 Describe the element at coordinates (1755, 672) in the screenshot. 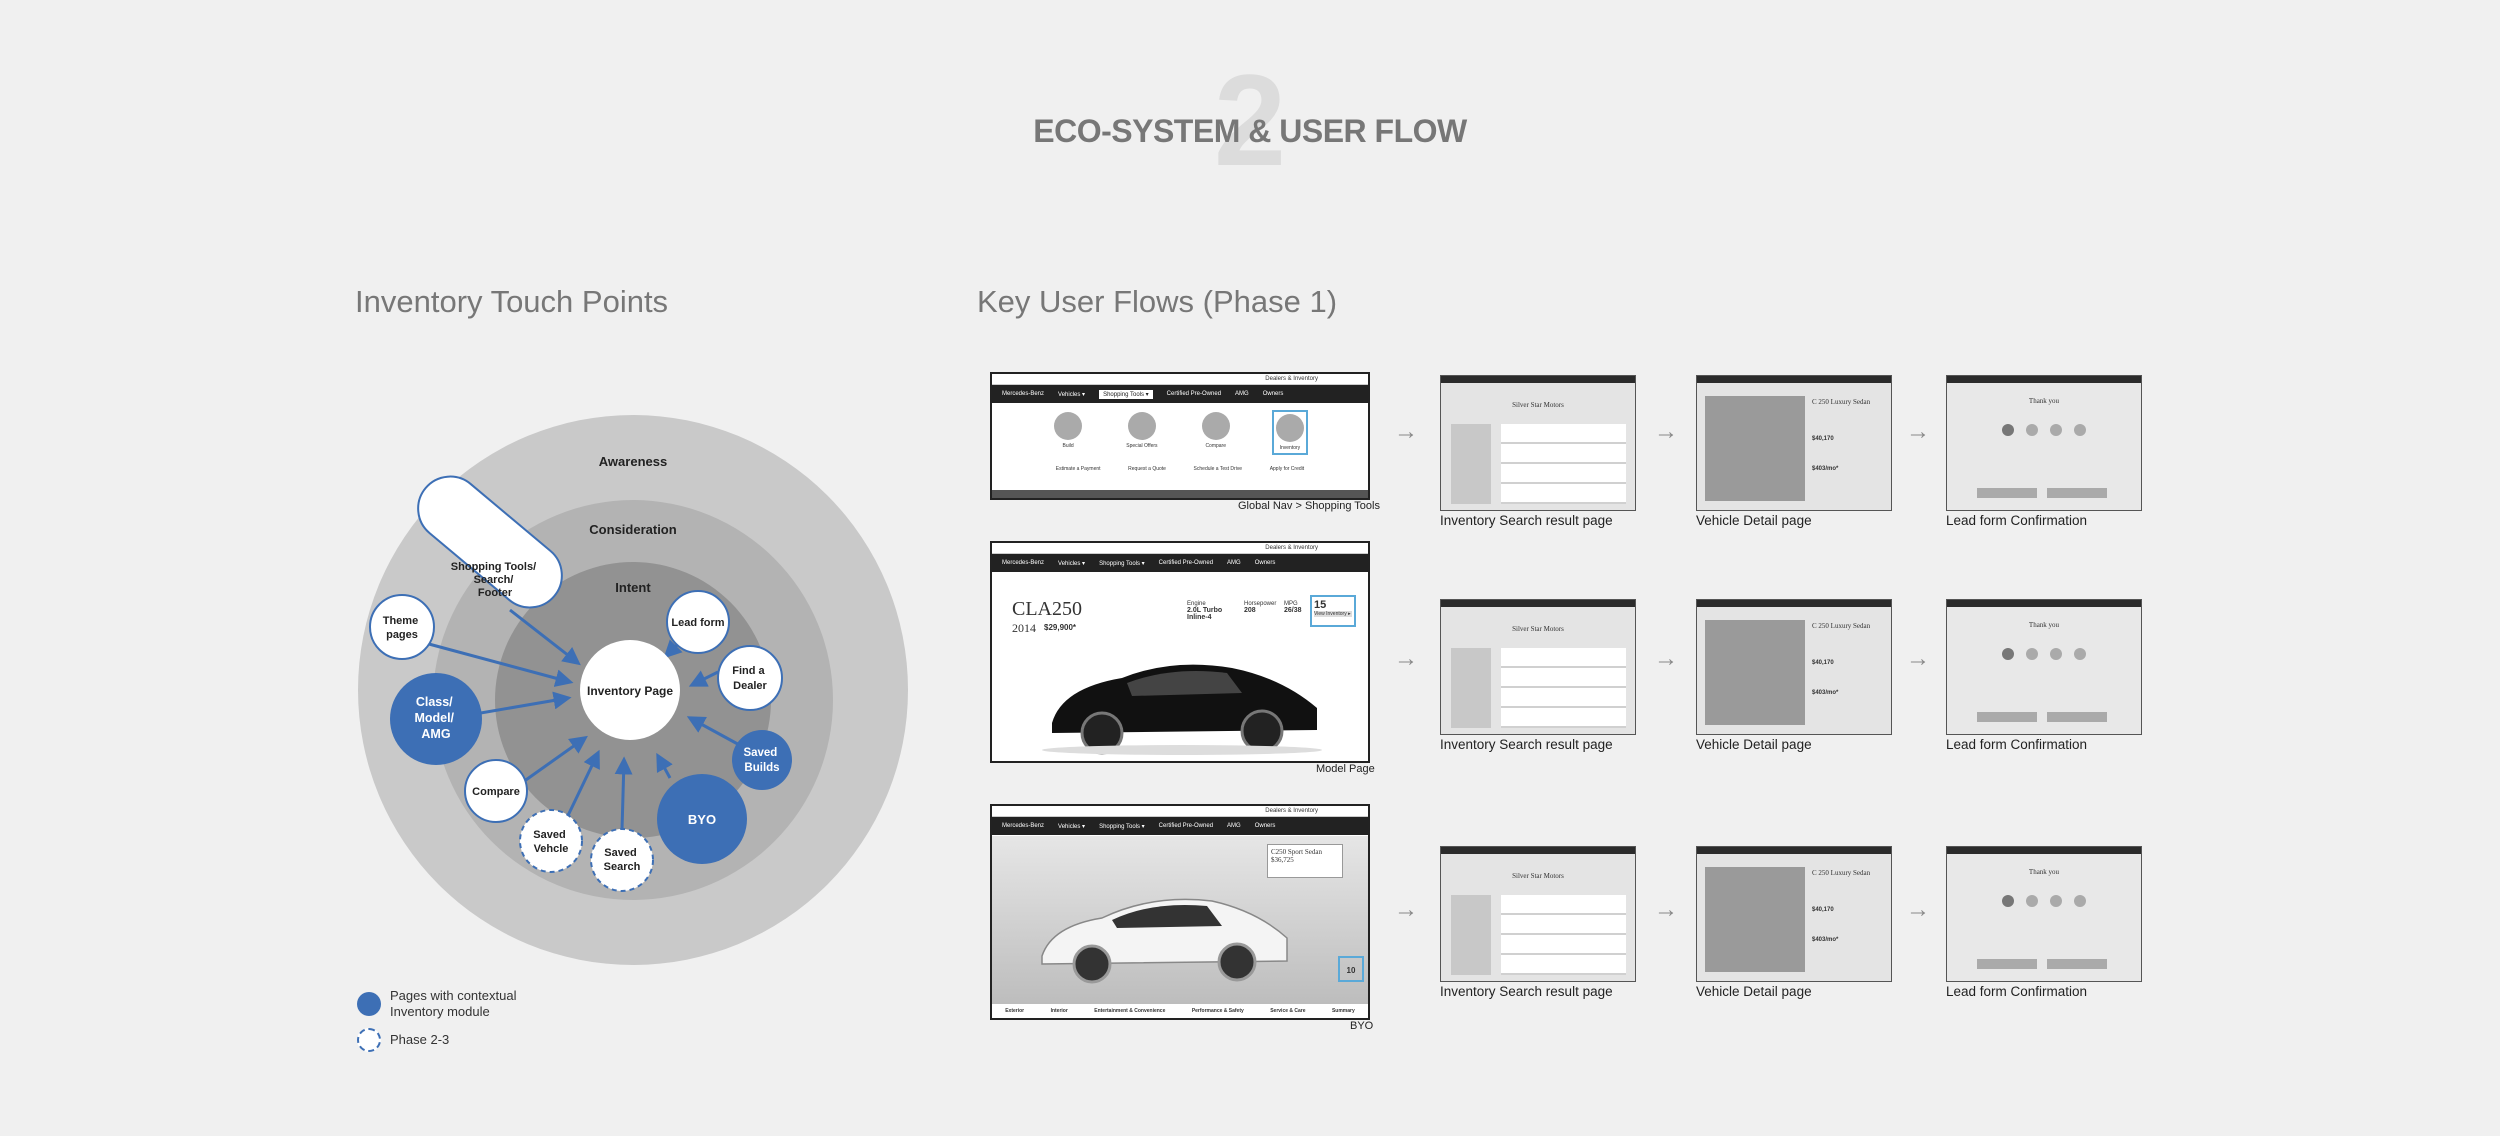

I see `thumb-vehicle-image` at that location.